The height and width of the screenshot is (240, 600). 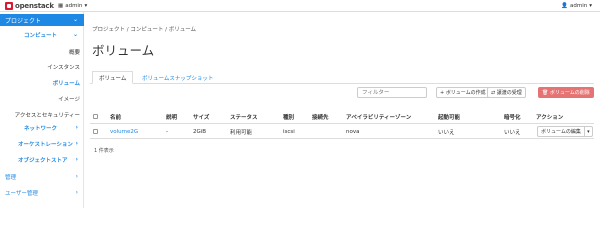 I want to click on tab-bar: ボリューム ボリュームスナップショット, so click(x=342, y=77).